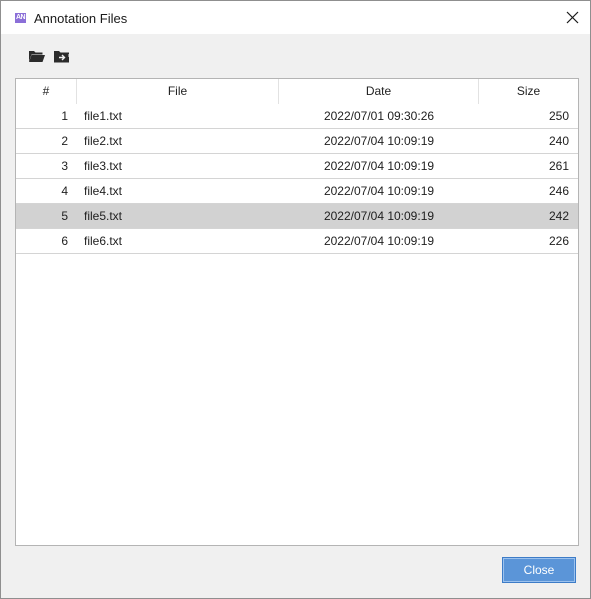  Describe the element at coordinates (103, 191) in the screenshot. I see `file-name: file4.txt` at that location.